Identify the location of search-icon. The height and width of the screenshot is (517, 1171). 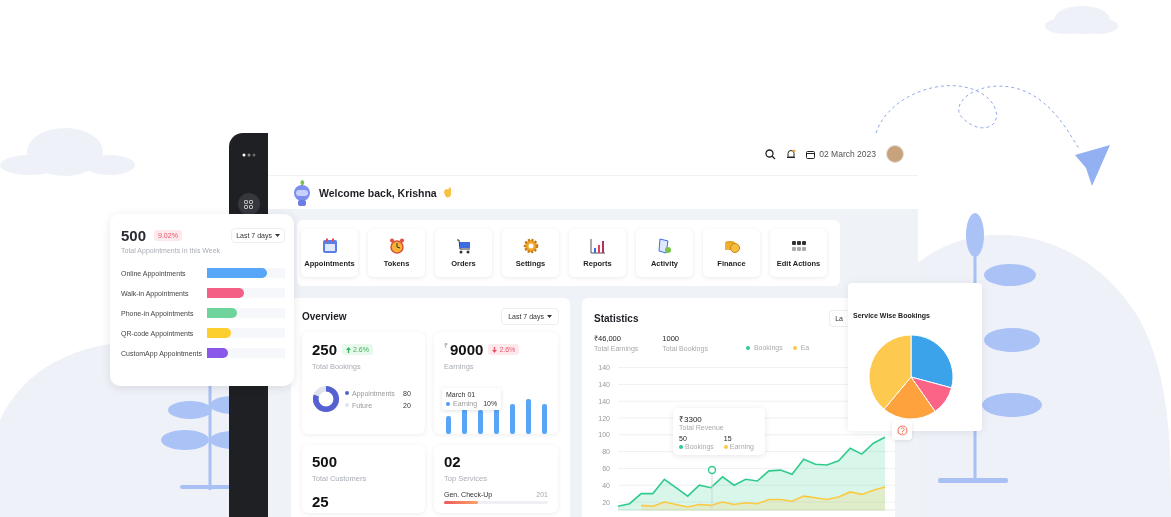
(771, 154).